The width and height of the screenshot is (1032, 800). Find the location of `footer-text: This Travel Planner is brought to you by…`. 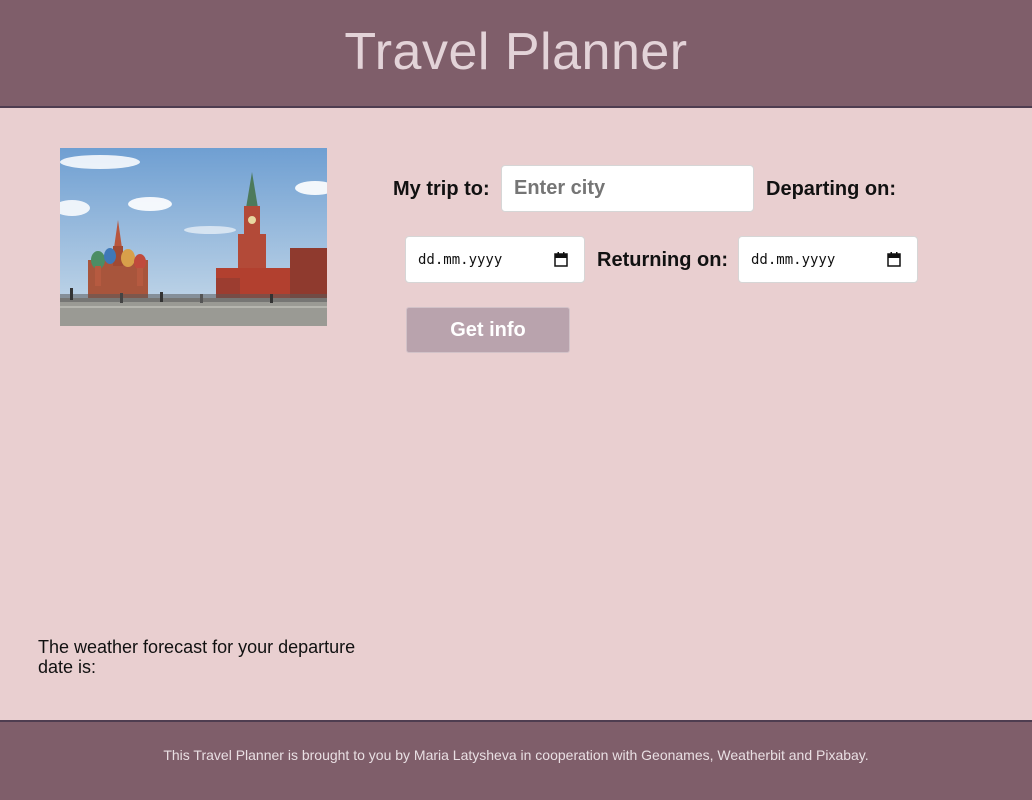

footer-text: This Travel Planner is brought to you by… is located at coordinates (516, 755).